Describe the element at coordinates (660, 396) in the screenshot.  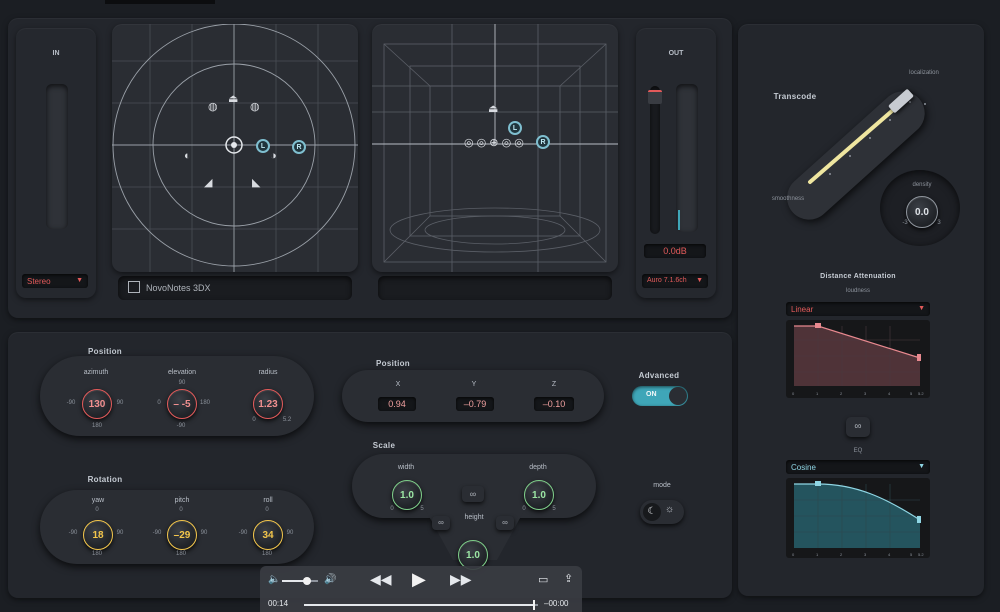
I see `advanced-toggle: ON` at that location.